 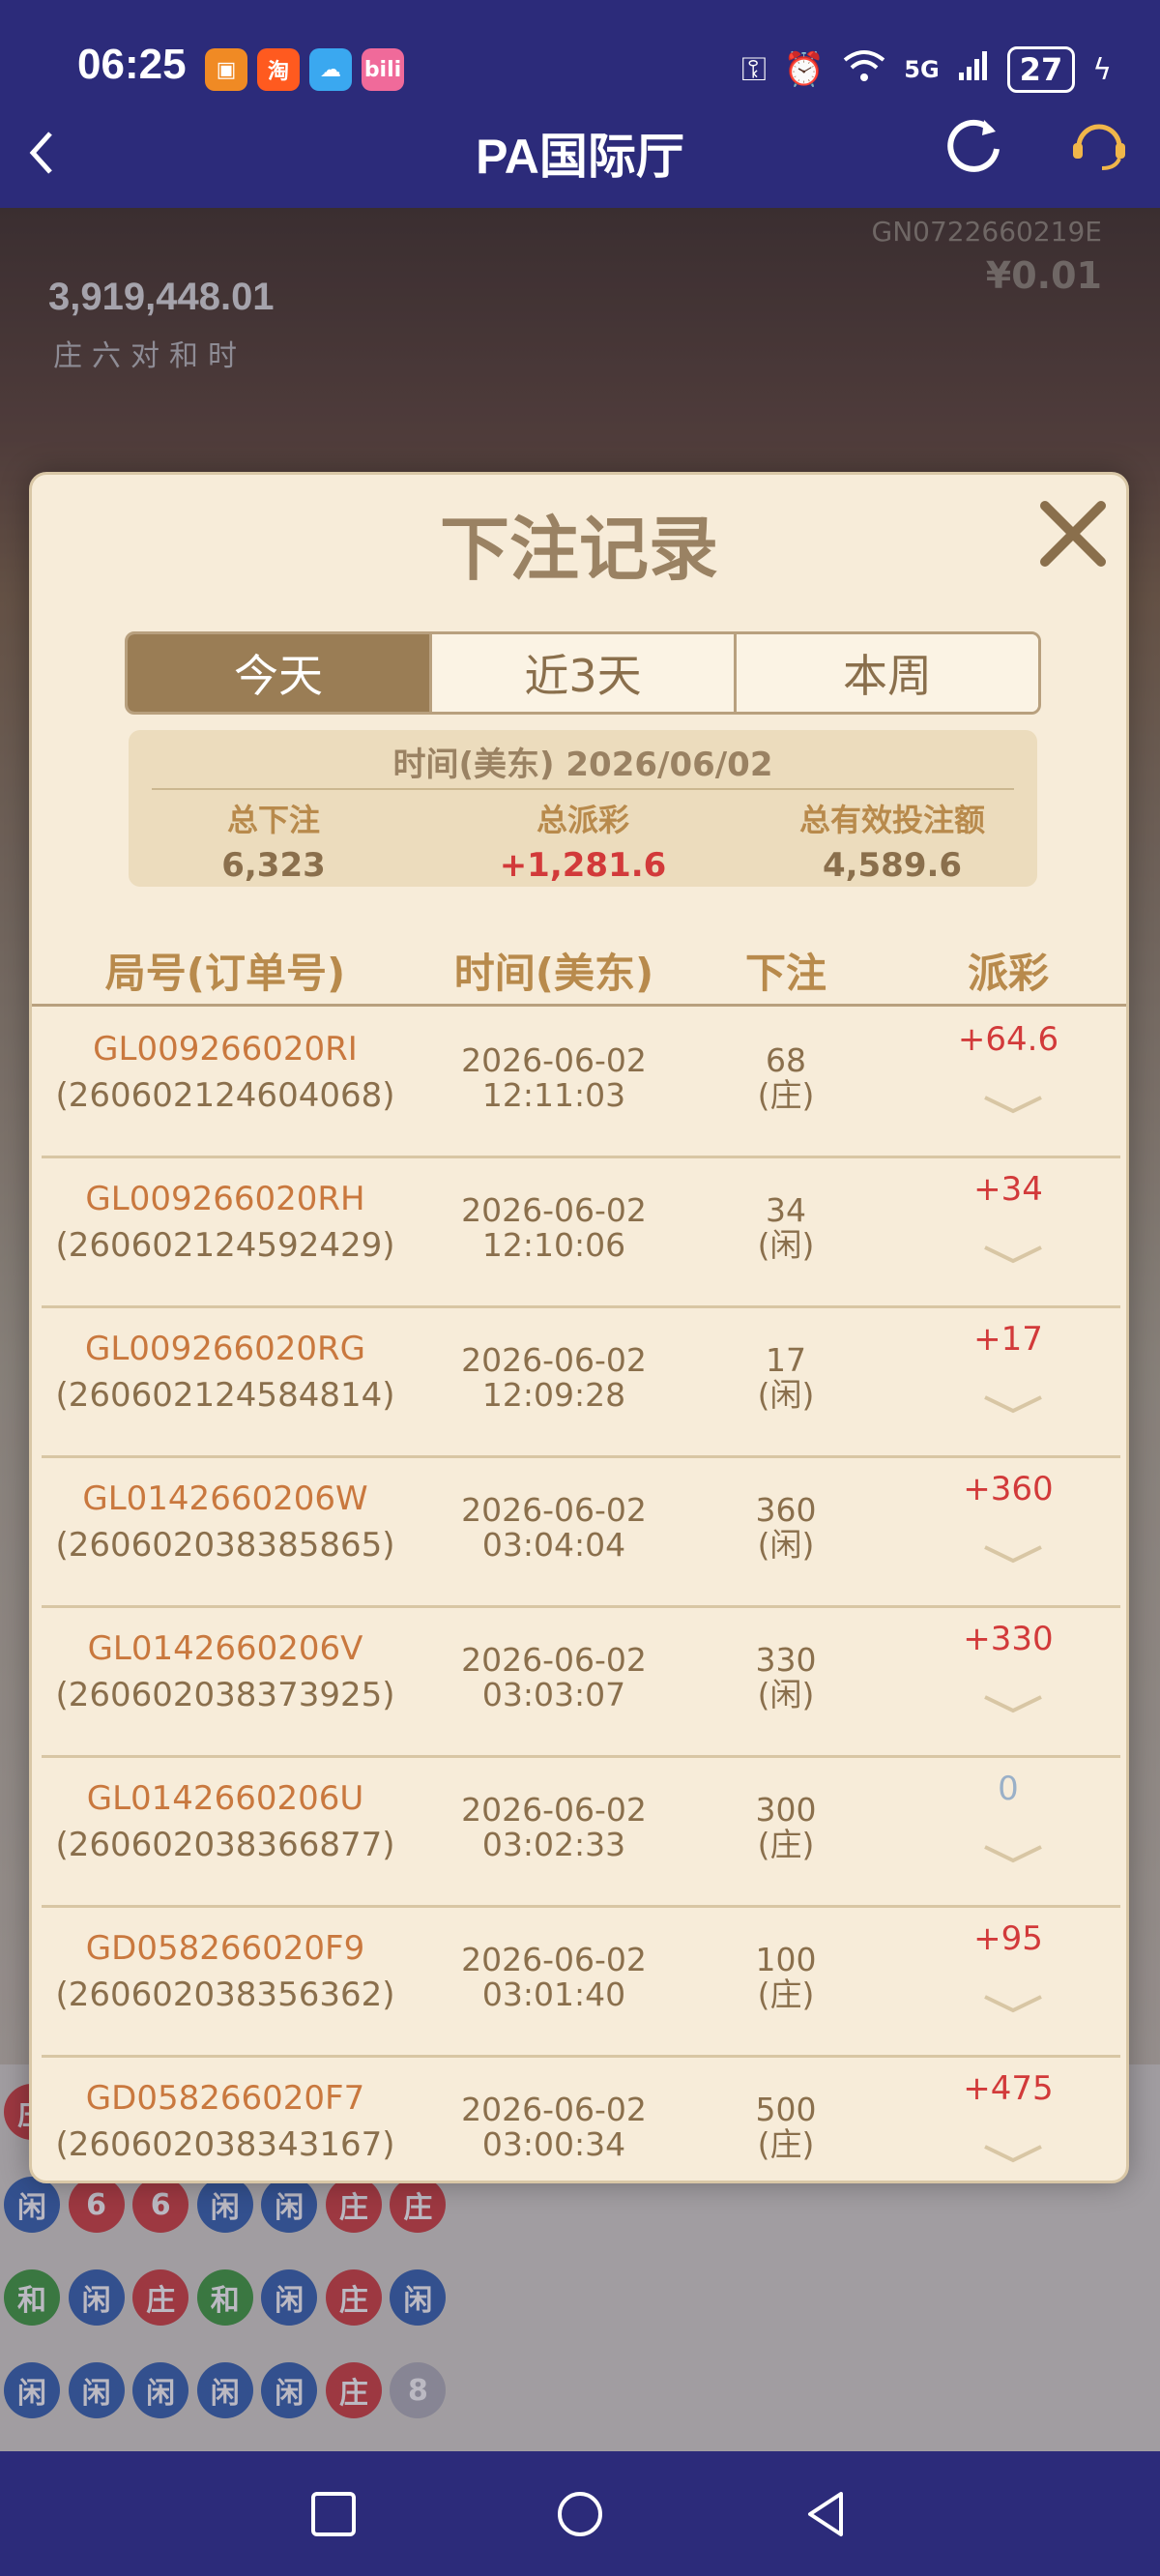 What do you see at coordinates (553, 1844) in the screenshot?
I see `bet-time: 03:02:33` at bounding box center [553, 1844].